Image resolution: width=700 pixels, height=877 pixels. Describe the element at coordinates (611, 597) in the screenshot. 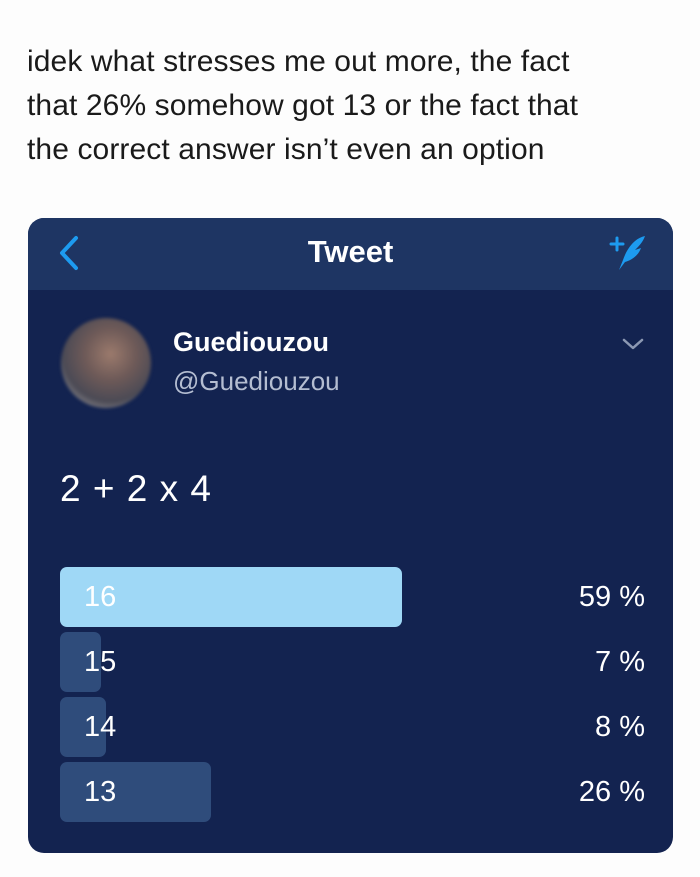

I see `poll-option-percent: 59 %` at that location.